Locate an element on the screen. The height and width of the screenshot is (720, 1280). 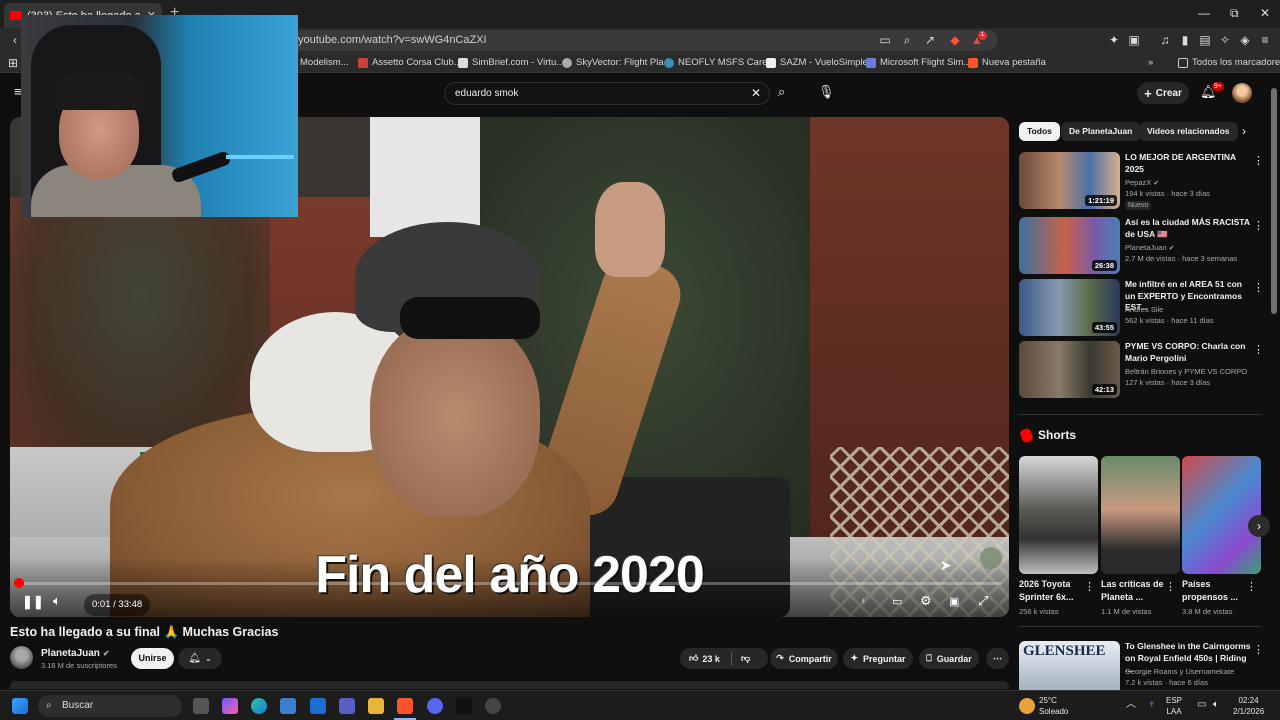
subscription-bell-button: 🔔︎ ⌄ is located at coordinates (200, 658).